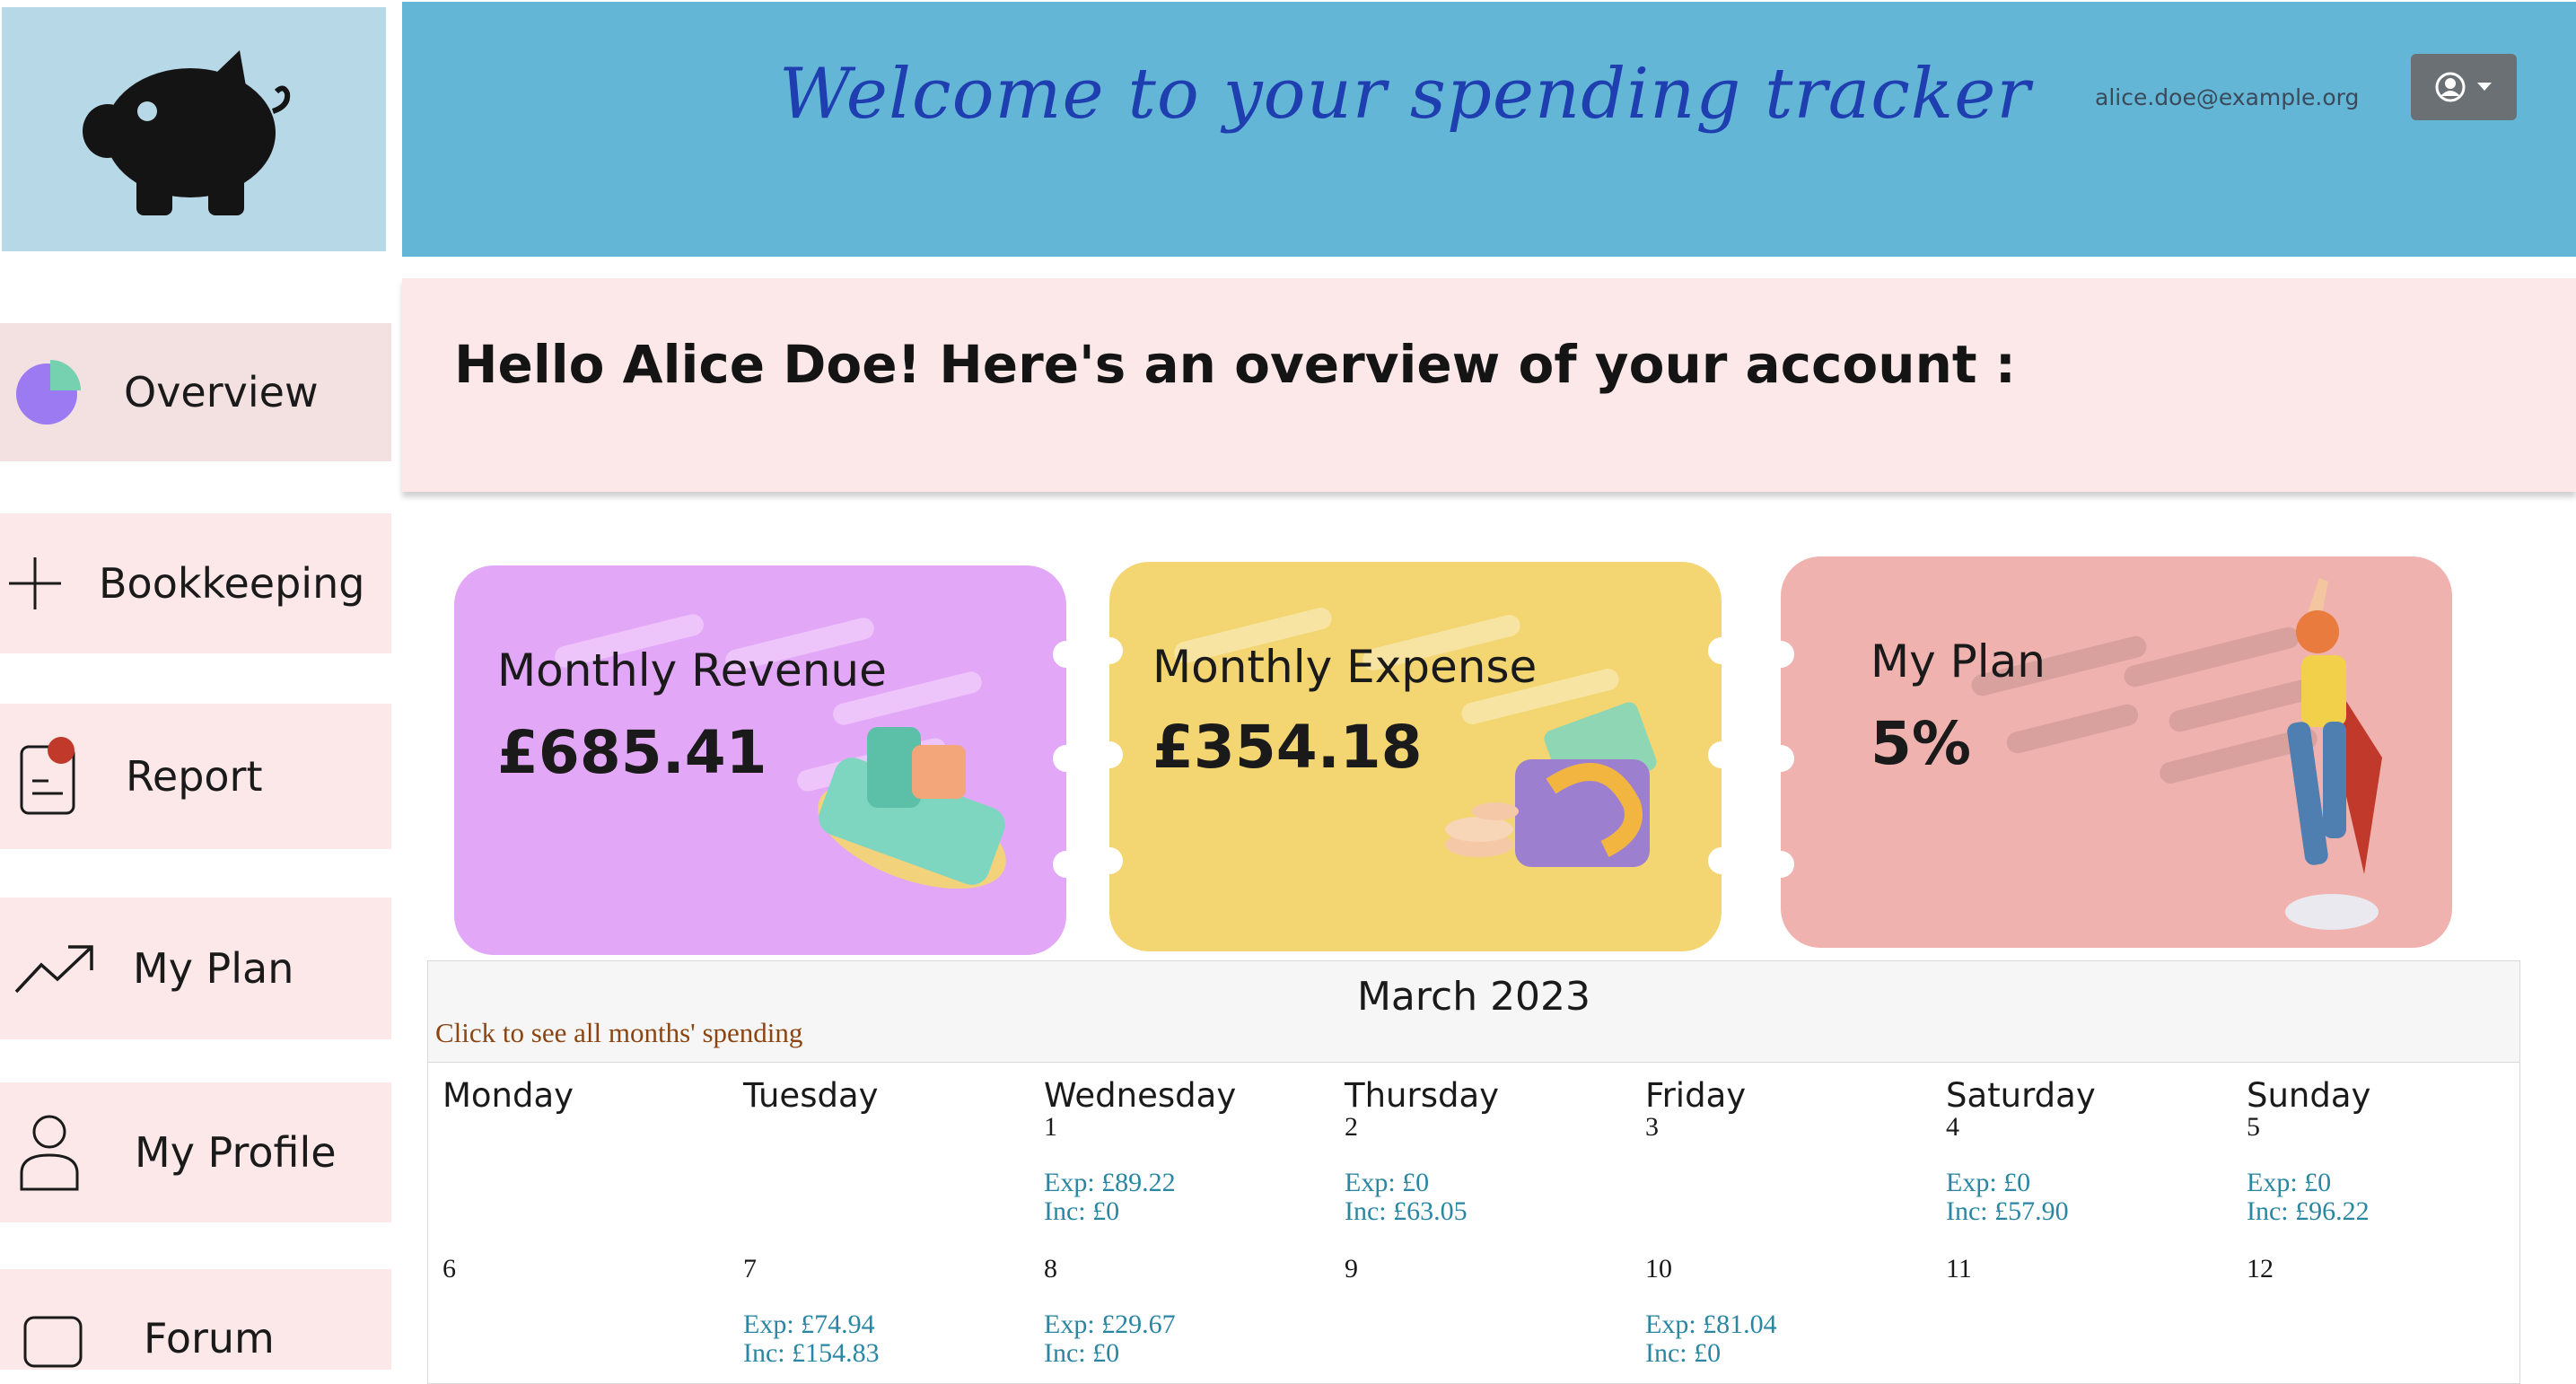 This screenshot has width=2576, height=1384. I want to click on calendar-day-number: 11, so click(1959, 1269).